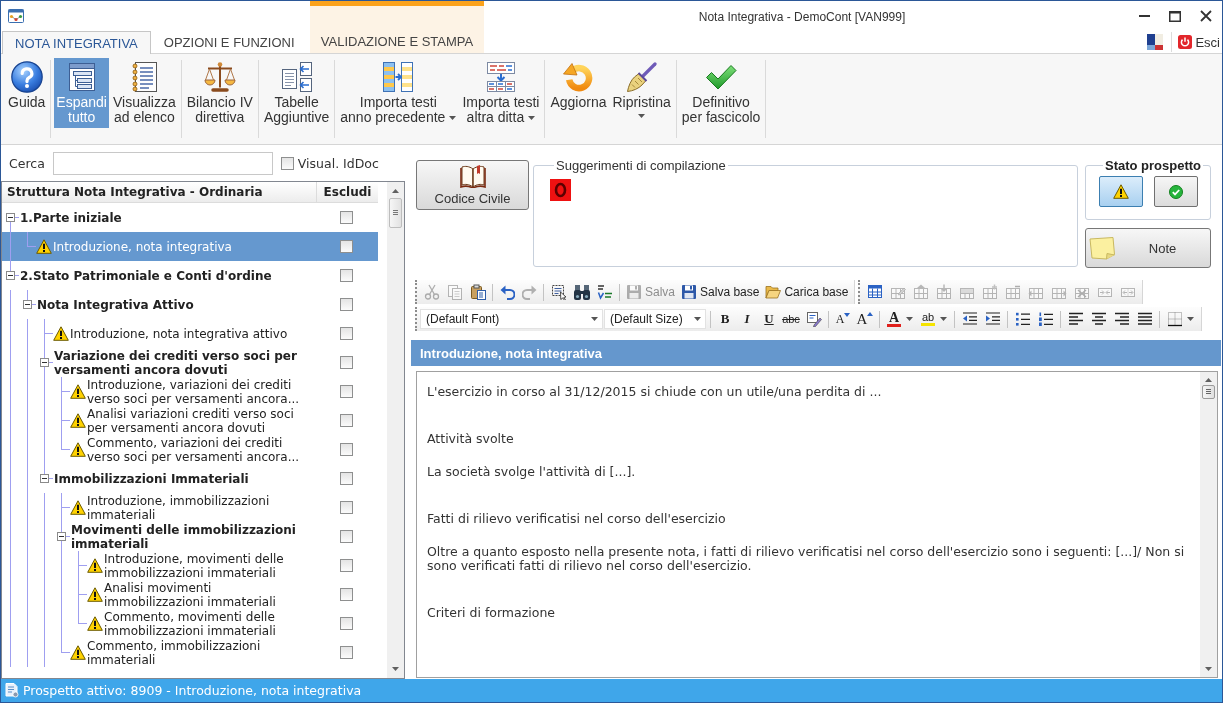 This screenshot has height=703, width=1223. I want to click on tree-item: Analisi movimenti immobilizzazioni immateriali, so click(190, 594).